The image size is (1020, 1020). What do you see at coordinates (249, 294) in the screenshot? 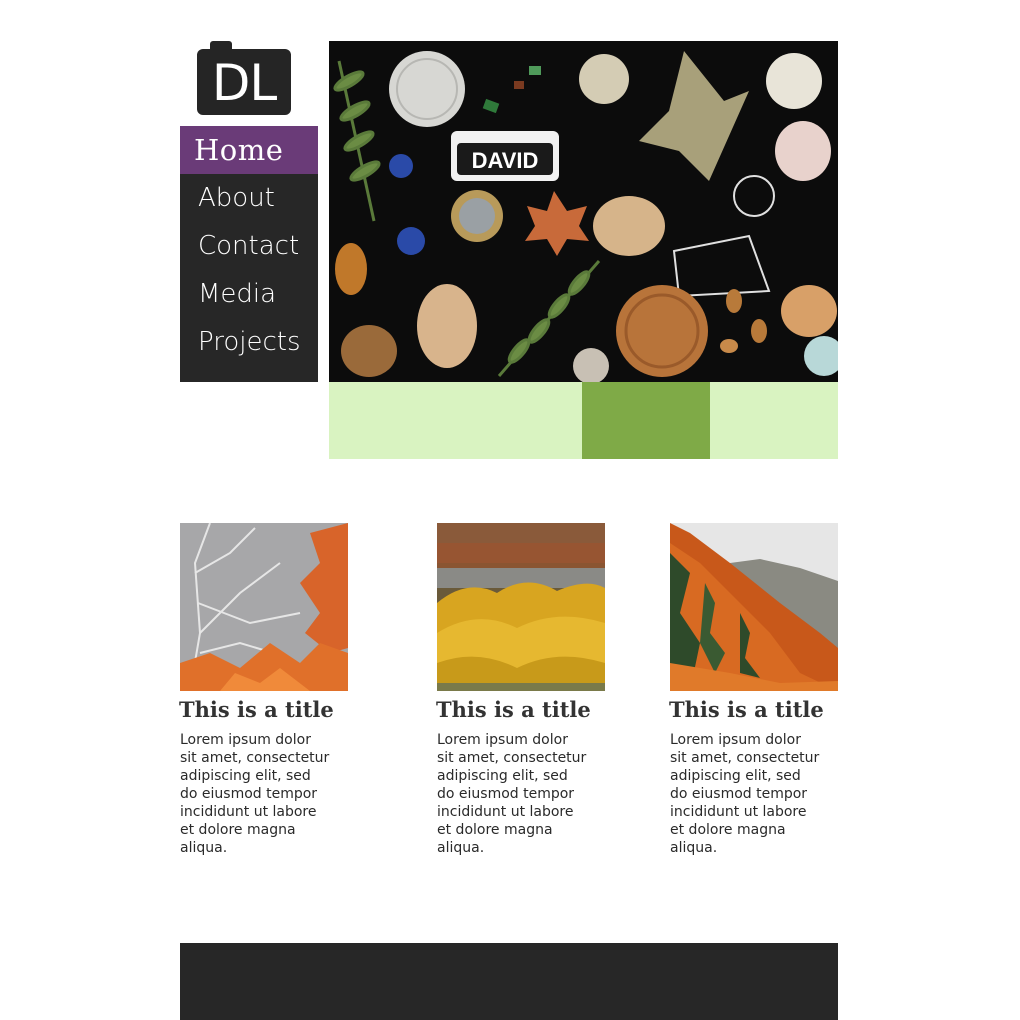
I see `nav-item-media: Media` at bounding box center [249, 294].